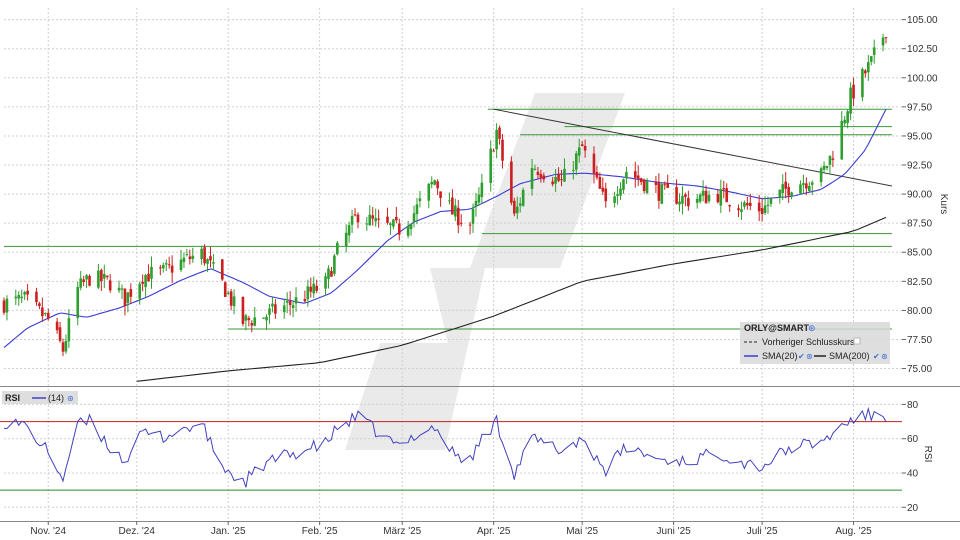  Describe the element at coordinates (913, 439) in the screenshot. I see `rsi-tick-label: 60` at that location.